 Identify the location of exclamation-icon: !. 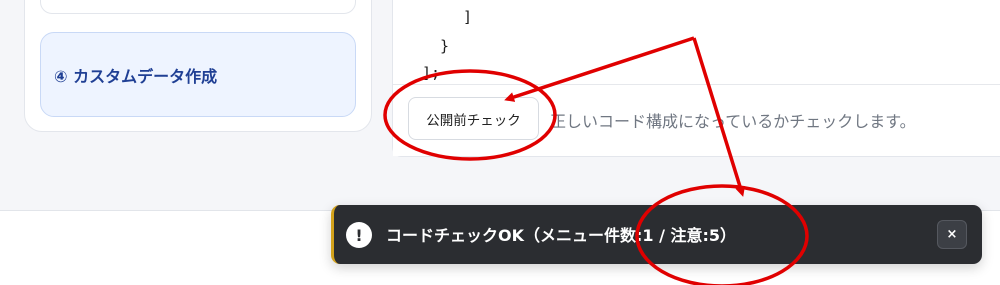
(359, 235).